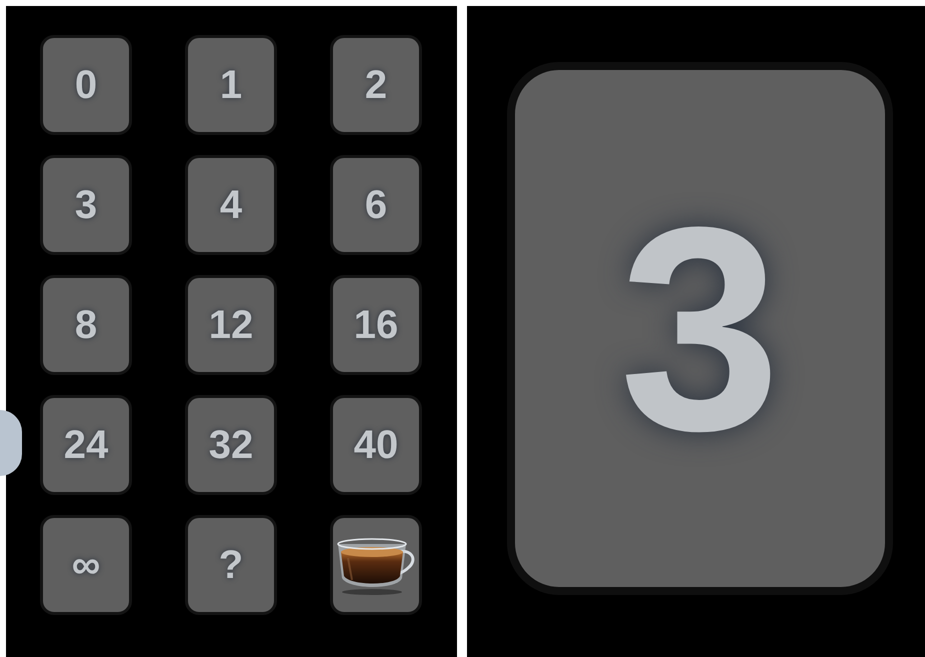 This screenshot has width=925, height=657. I want to click on estimate-card: 6, so click(376, 205).